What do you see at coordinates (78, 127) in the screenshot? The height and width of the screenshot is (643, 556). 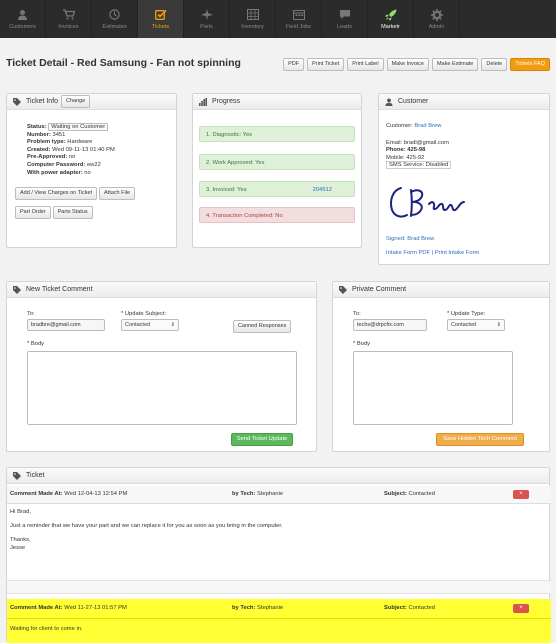 I see `status-select: Waiting on Customer` at bounding box center [78, 127].